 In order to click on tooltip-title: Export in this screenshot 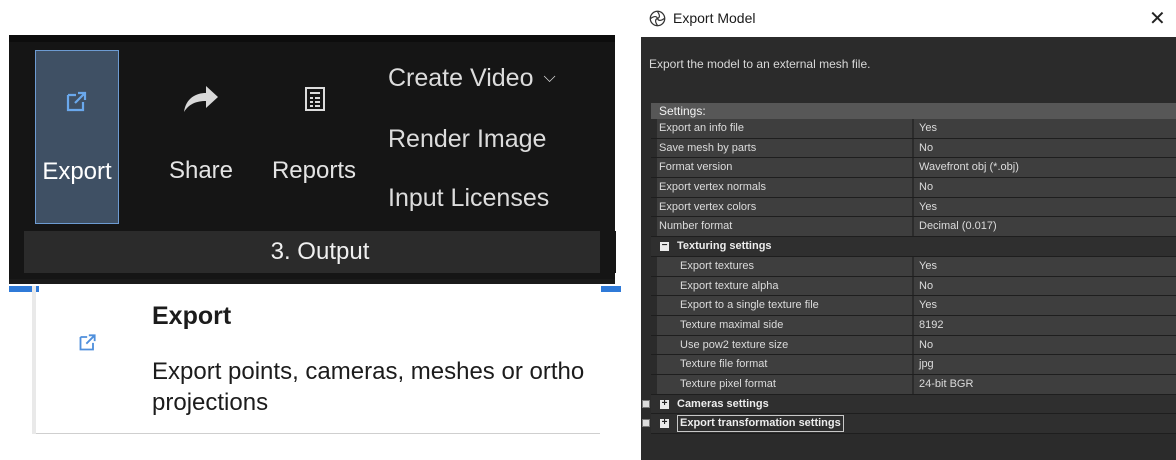, I will do `click(192, 316)`.